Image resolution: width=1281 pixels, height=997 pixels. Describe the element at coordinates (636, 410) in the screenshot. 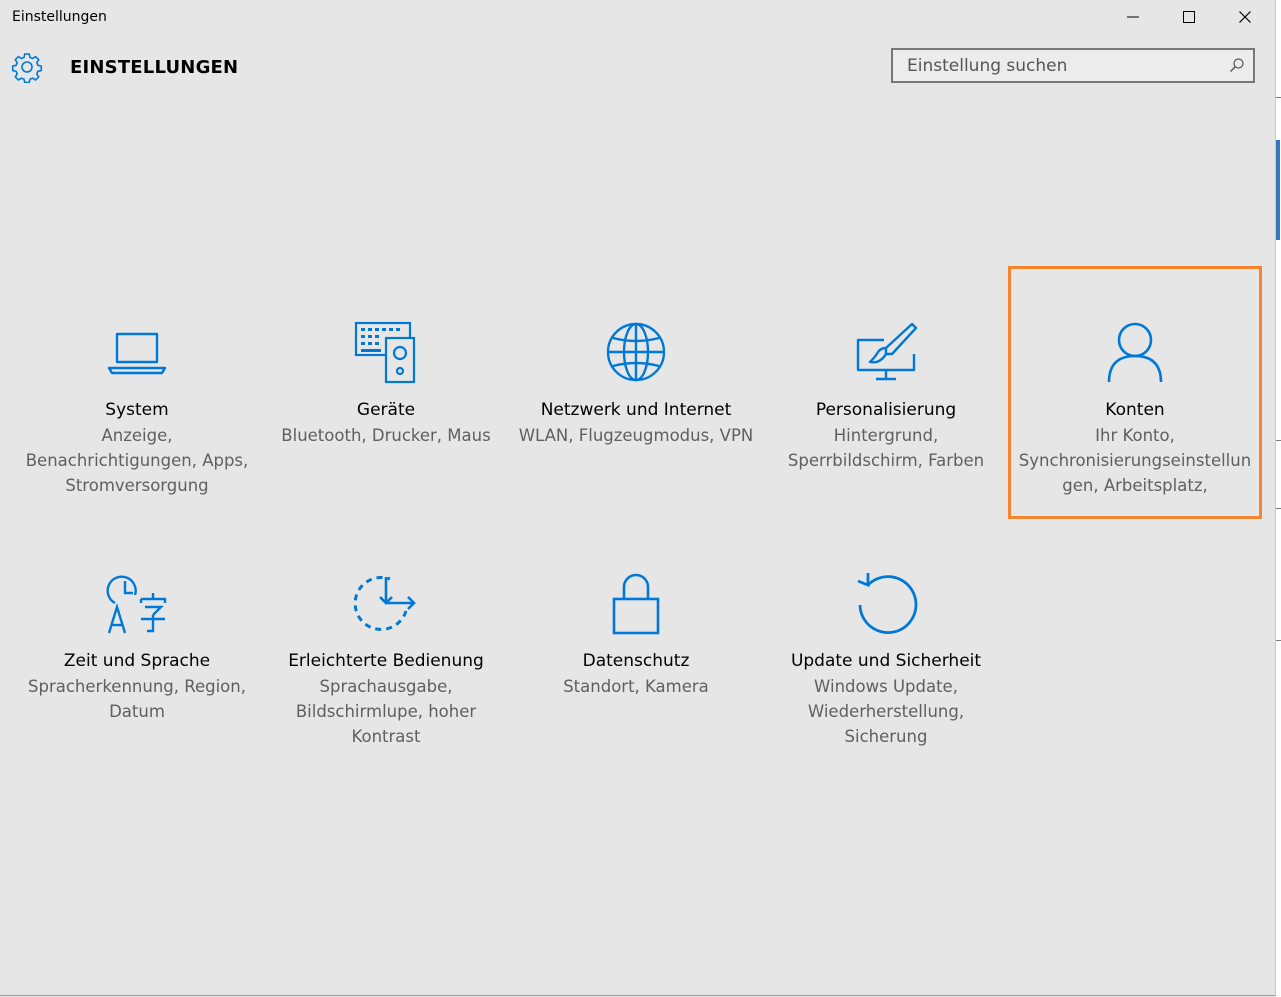

I see `tile-title: Netzwerk und Internet` at that location.